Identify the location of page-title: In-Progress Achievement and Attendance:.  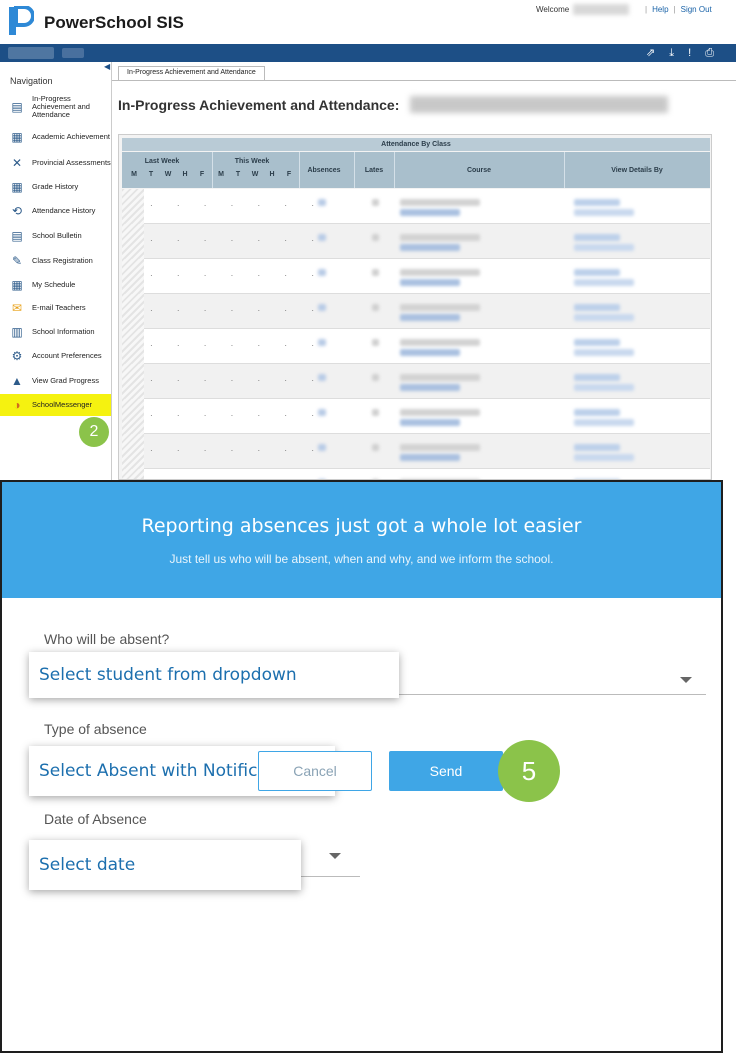
(259, 105).